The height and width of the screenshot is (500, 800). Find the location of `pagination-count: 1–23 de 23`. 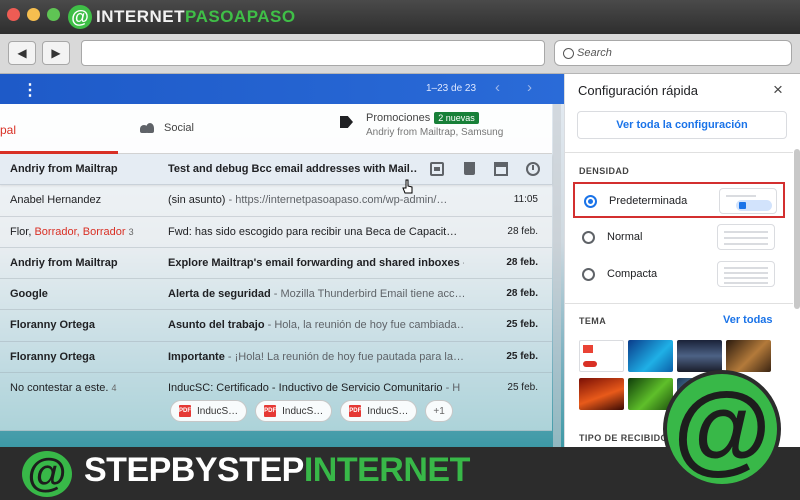

pagination-count: 1–23 de 23 is located at coordinates (451, 88).